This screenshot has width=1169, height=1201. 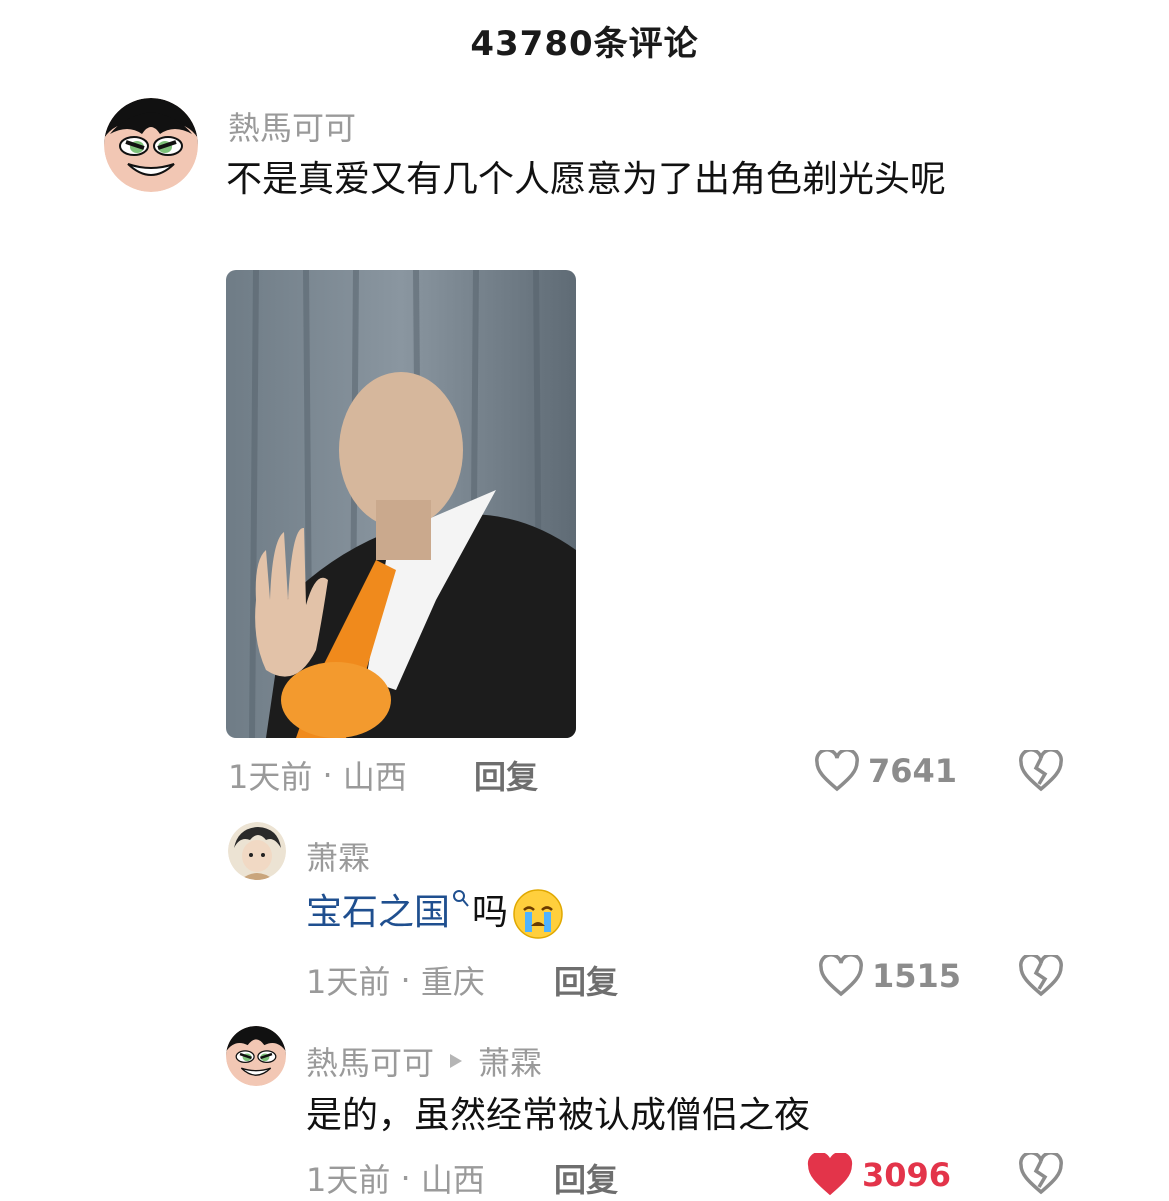 What do you see at coordinates (558, 1115) in the screenshot?
I see `comment-text: 是的，虽然经常被认成僧侣之夜` at bounding box center [558, 1115].